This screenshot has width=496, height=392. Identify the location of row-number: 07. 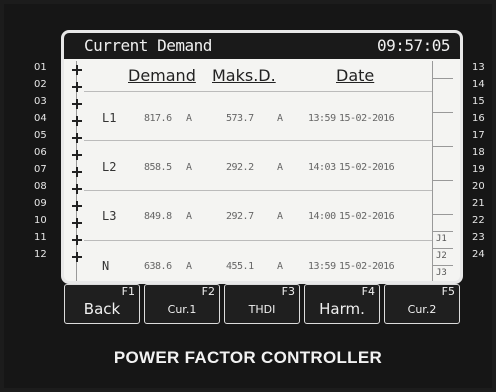
(40, 169).